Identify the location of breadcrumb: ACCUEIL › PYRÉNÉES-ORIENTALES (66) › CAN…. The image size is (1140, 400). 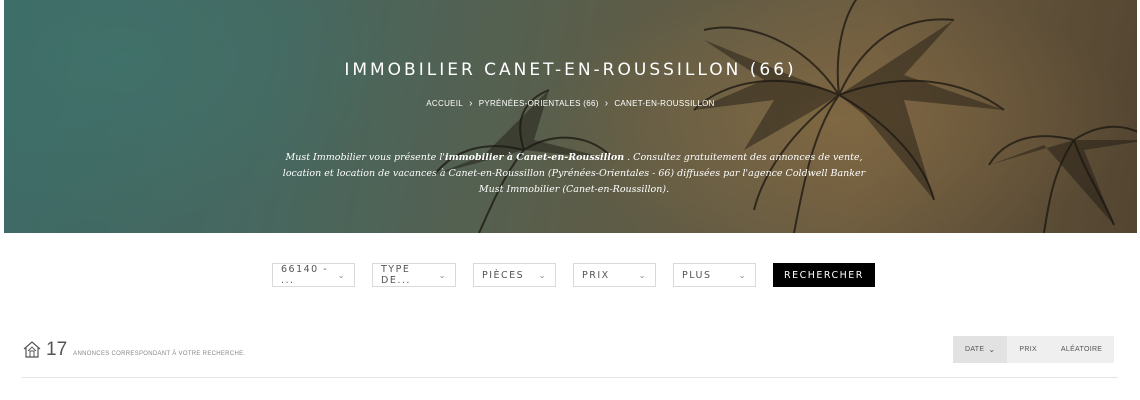
(570, 103).